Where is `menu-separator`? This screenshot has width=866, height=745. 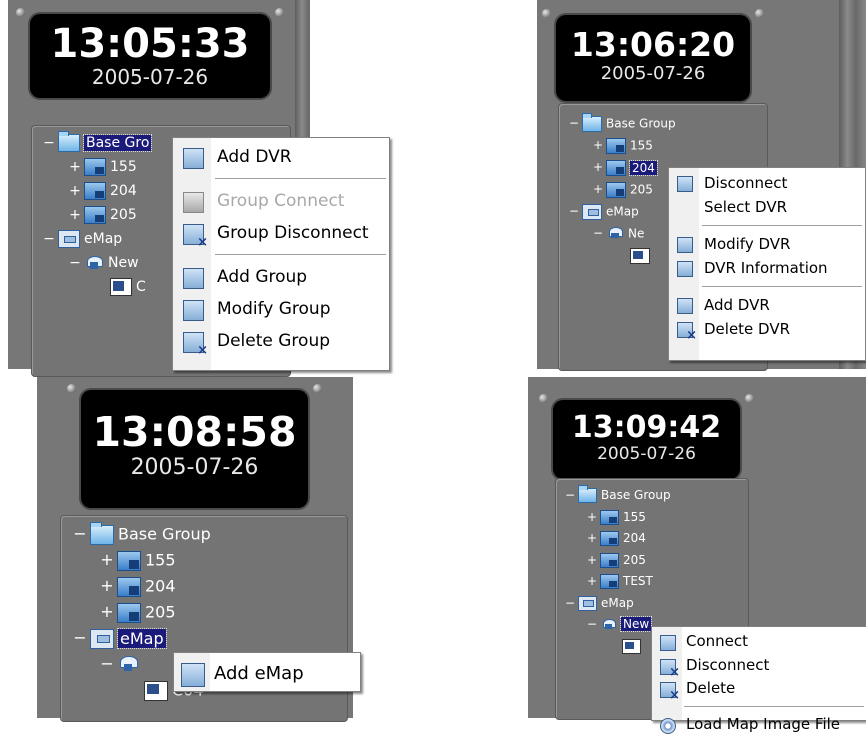 menu-separator is located at coordinates (782, 286).